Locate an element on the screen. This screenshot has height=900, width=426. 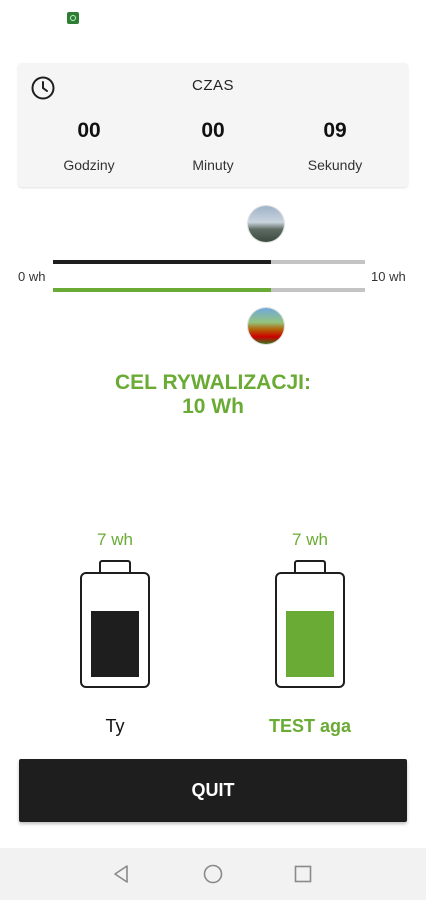
opponent-battery-column: 7 wh TEST aga is located at coordinates (310, 633).